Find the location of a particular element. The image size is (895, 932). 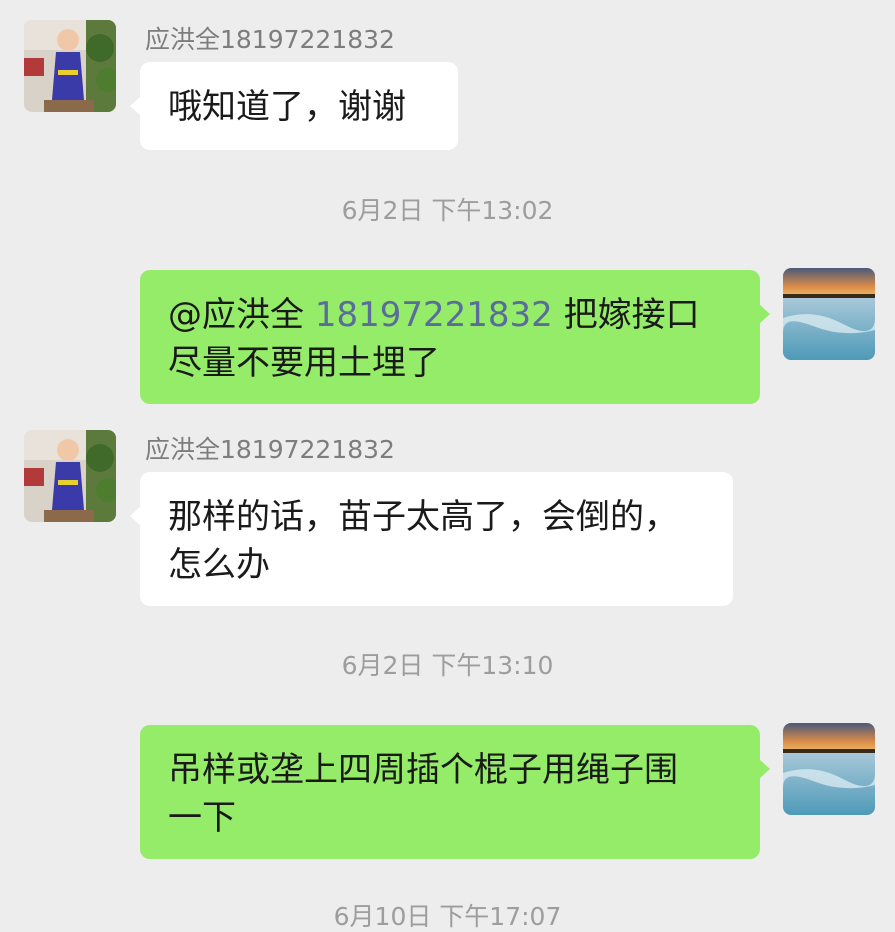

timestamp: 6月2日 下午13:10 is located at coordinates (447, 665).